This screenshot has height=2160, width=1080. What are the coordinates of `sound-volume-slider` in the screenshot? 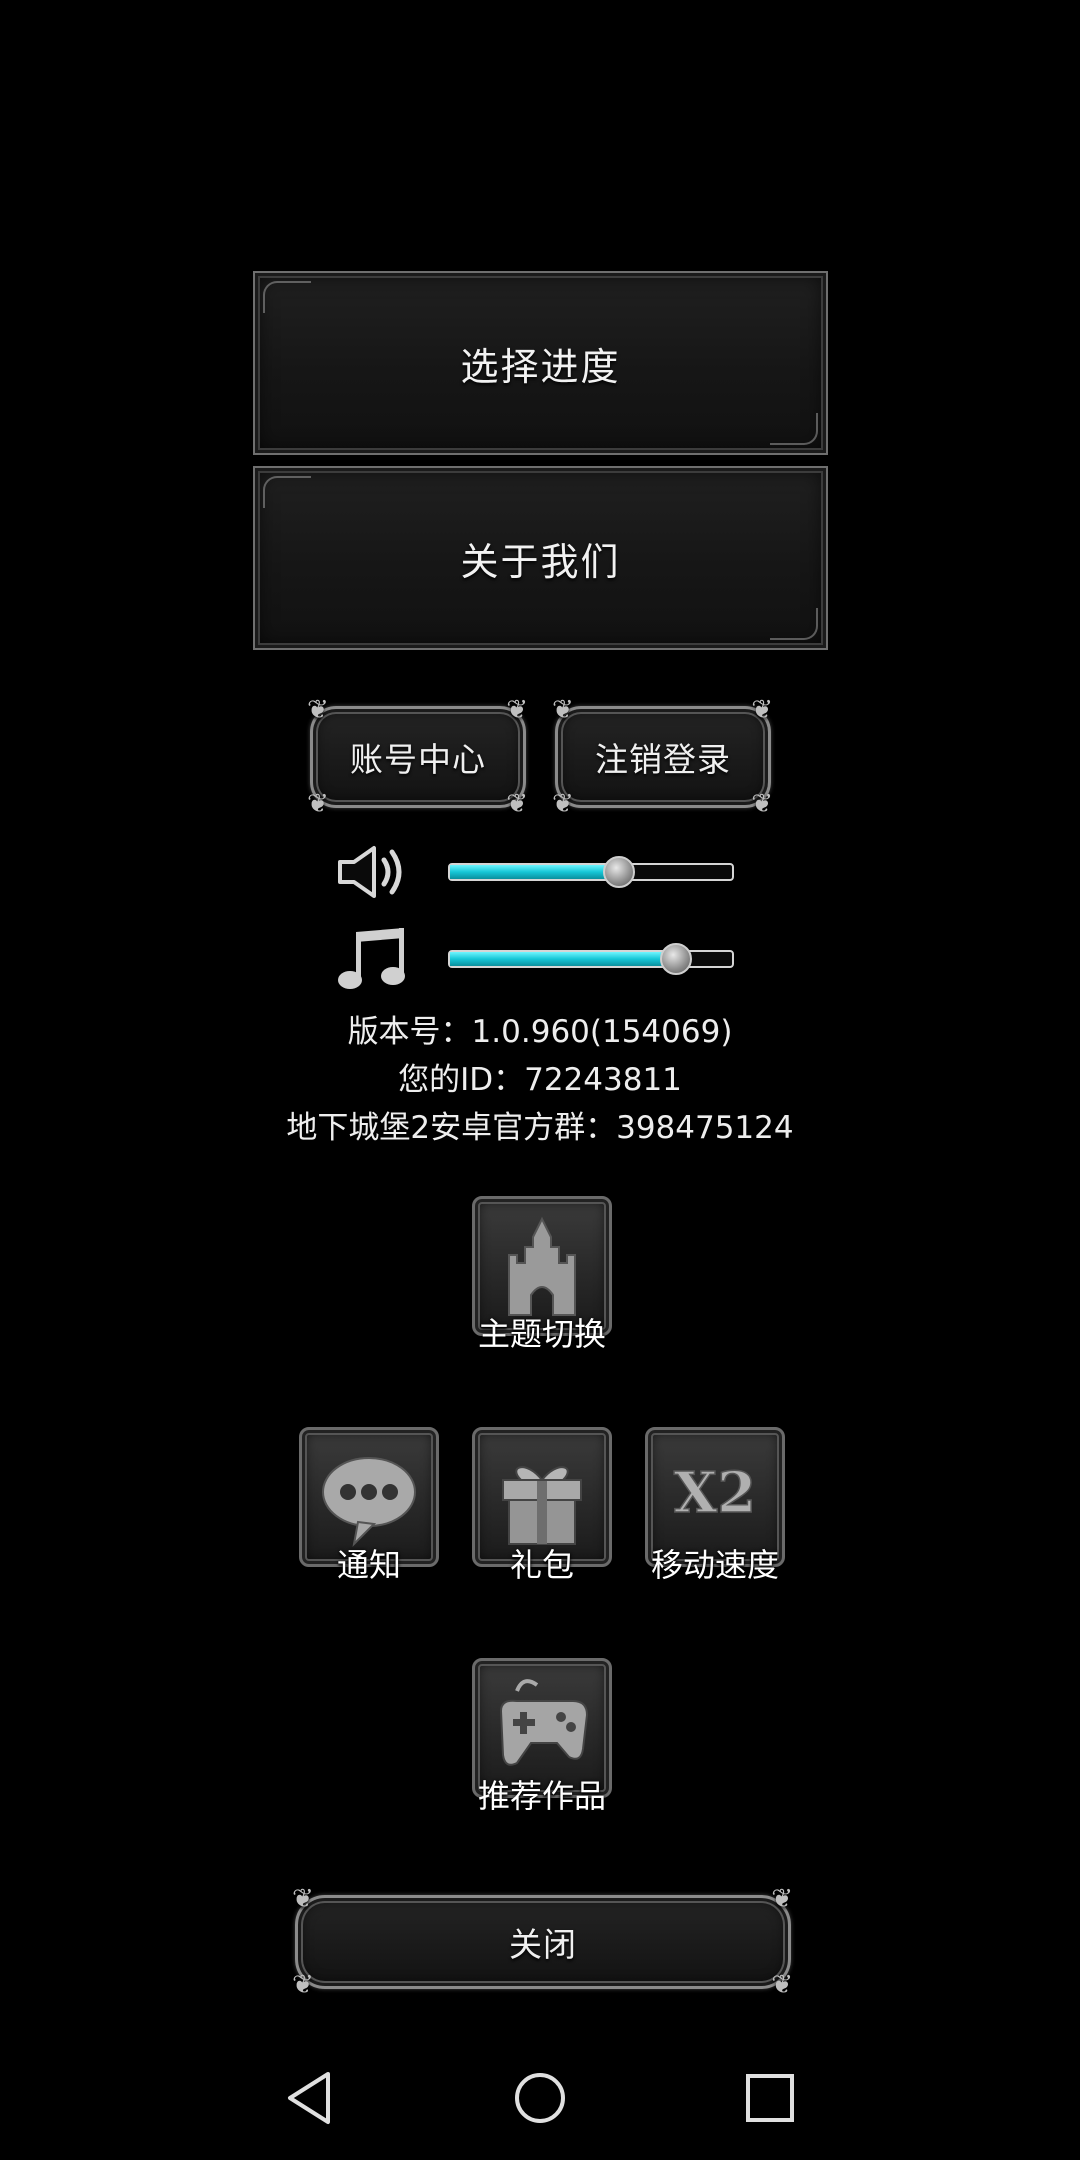 It's located at (591, 872).